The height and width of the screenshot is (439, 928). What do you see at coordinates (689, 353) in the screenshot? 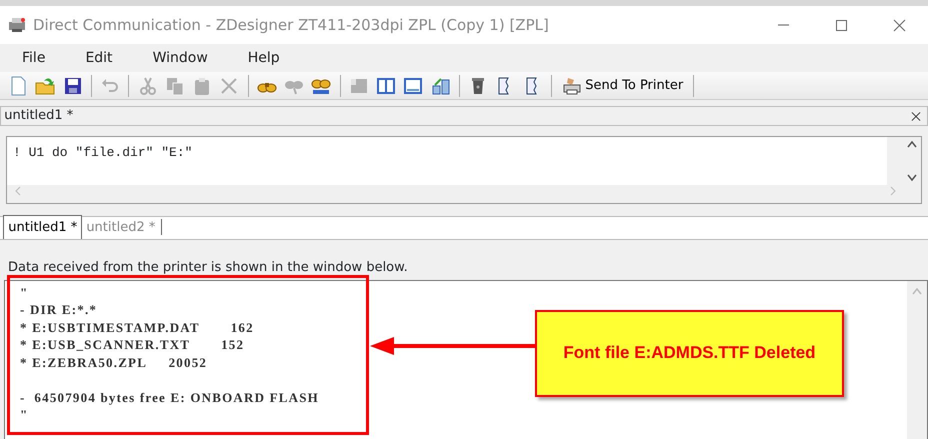
I see `callout-note: Font file E:ADMDS.TTF Deleted` at bounding box center [689, 353].